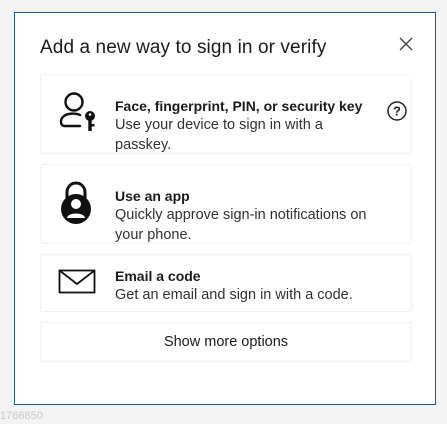 The height and width of the screenshot is (424, 447). Describe the element at coordinates (234, 295) in the screenshot. I see `option-description: Get an email and sign in with a code.` at that location.